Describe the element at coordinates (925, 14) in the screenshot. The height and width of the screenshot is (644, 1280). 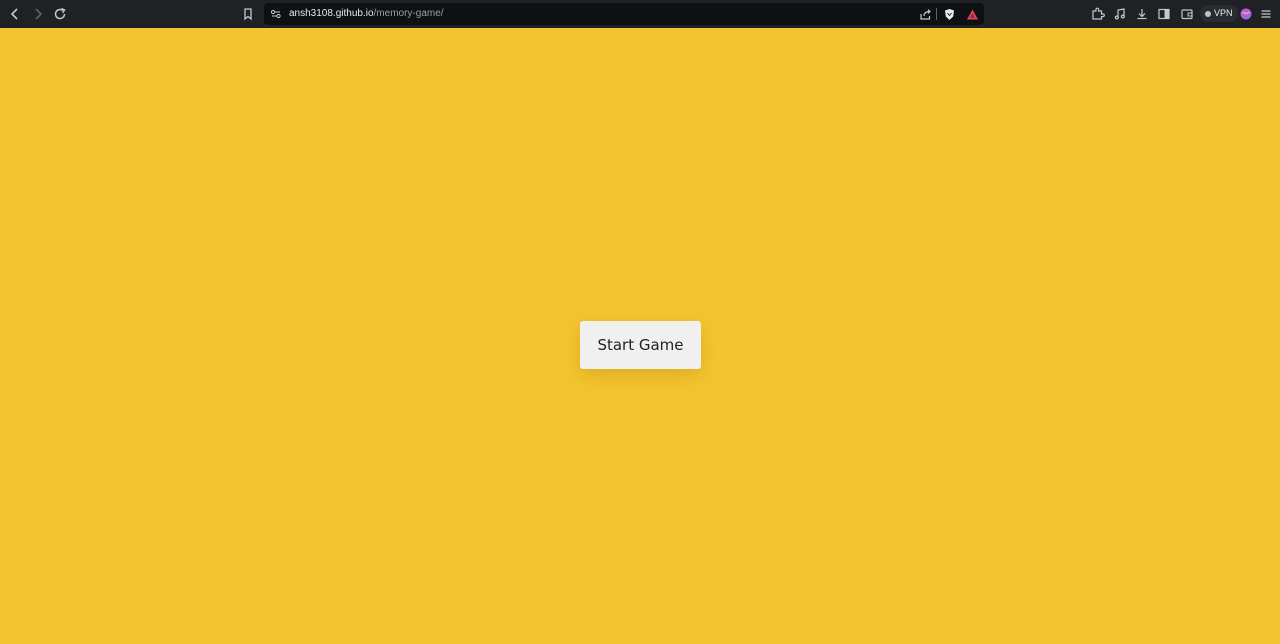
I see `share-icon` at that location.